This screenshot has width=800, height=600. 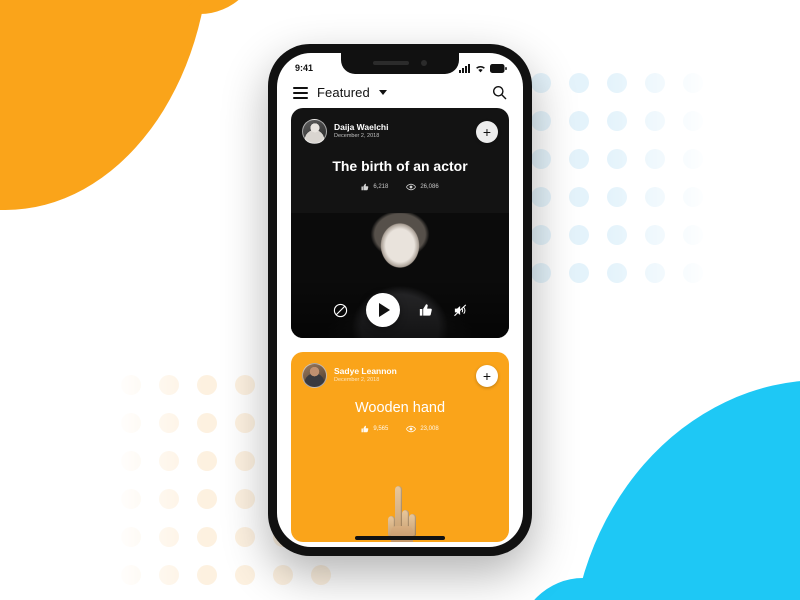 I want to click on views-count: 26,086, so click(x=429, y=187).